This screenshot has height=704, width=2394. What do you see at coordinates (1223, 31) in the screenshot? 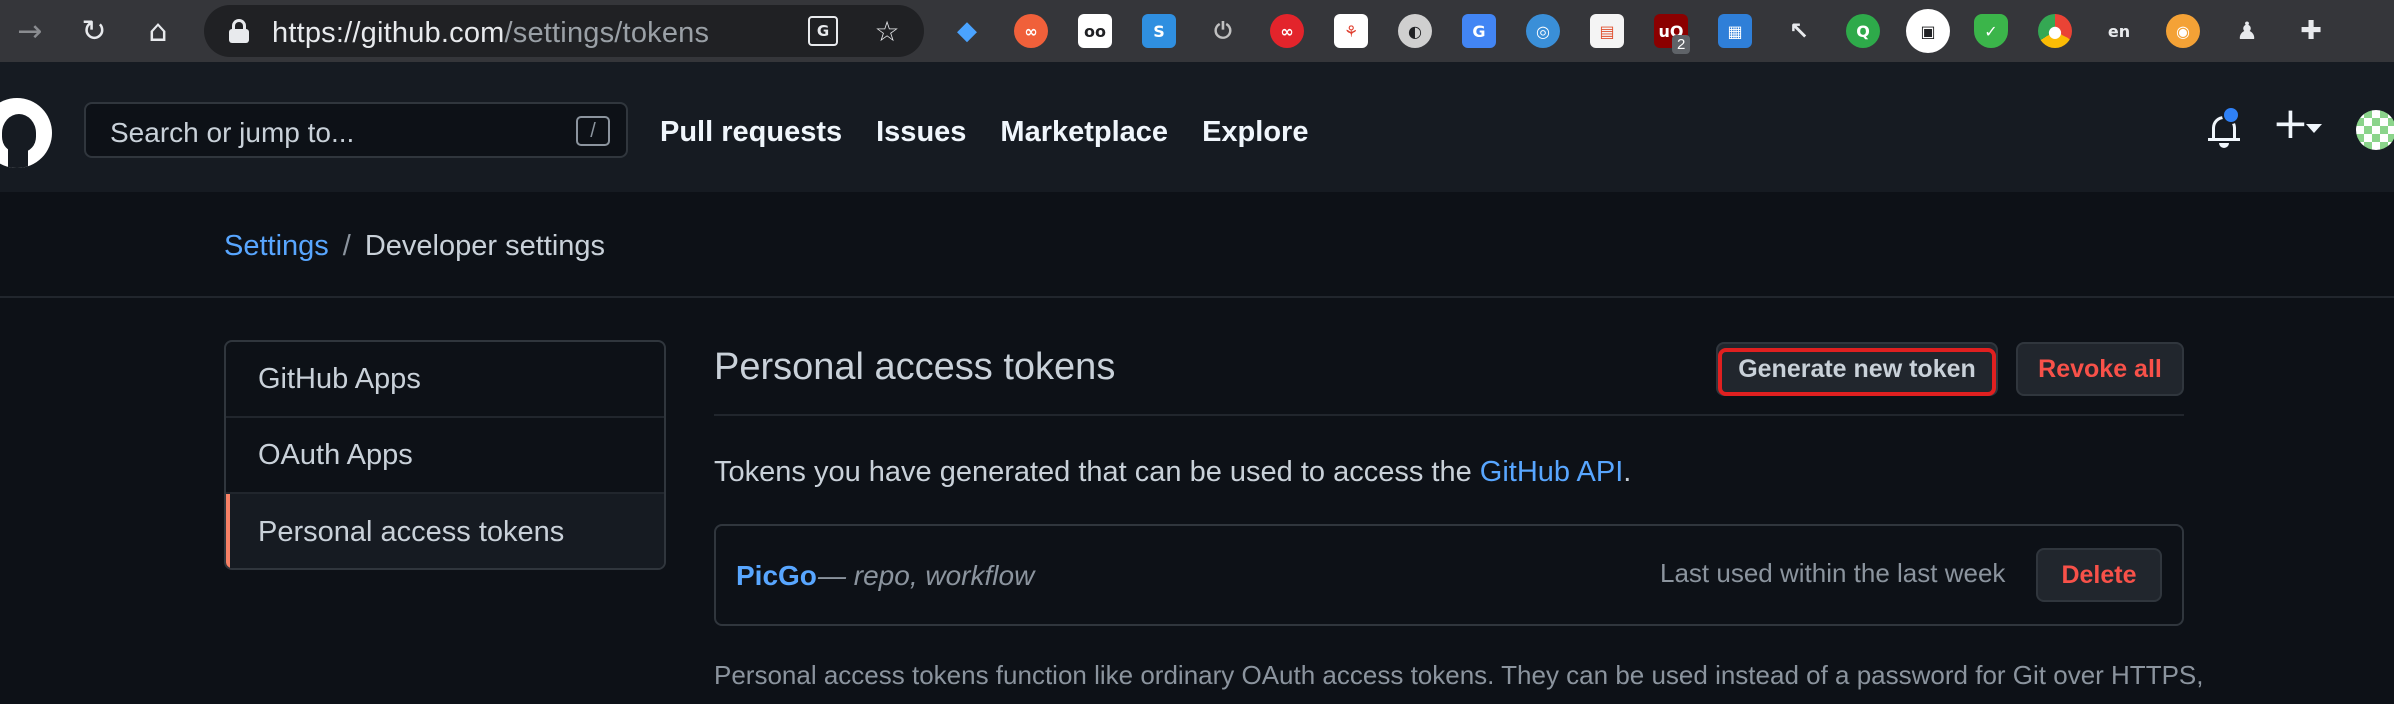
I see `extension-power-icon: ⏻` at bounding box center [1223, 31].